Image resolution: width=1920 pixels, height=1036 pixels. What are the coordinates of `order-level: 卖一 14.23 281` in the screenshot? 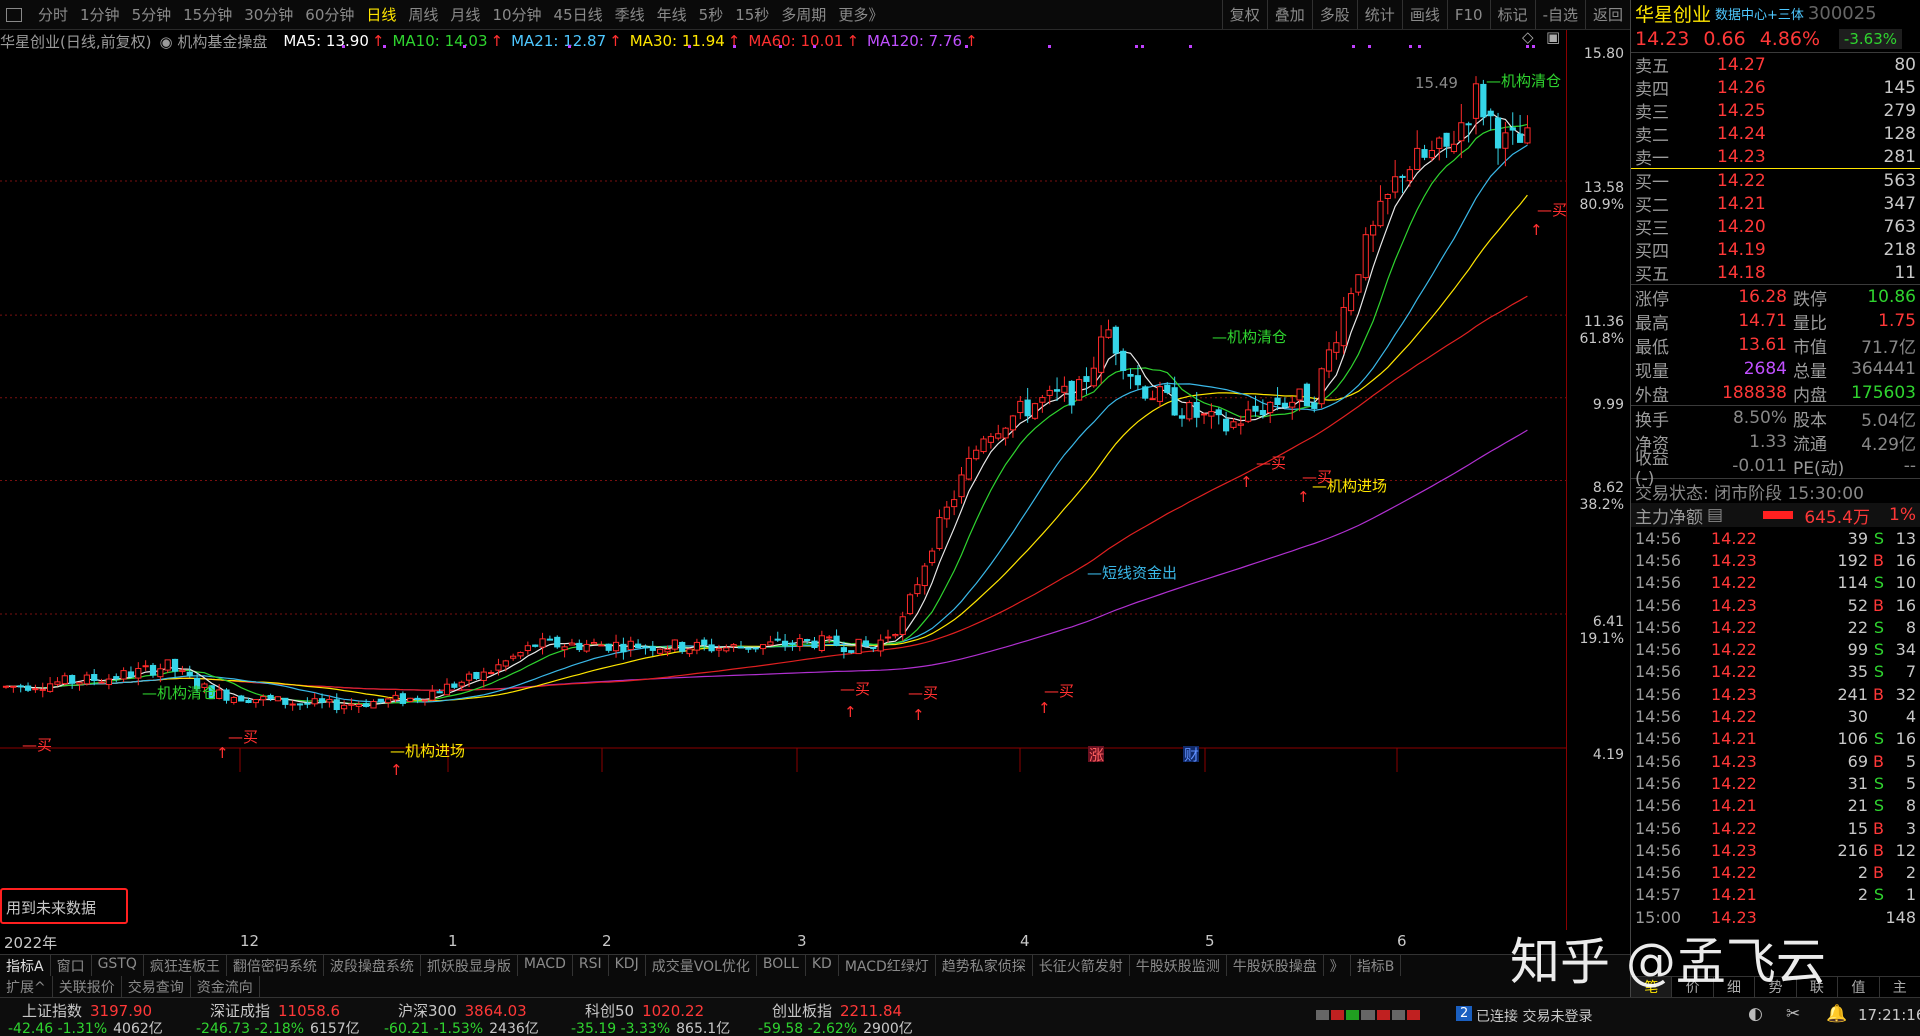 It's located at (1775, 157).